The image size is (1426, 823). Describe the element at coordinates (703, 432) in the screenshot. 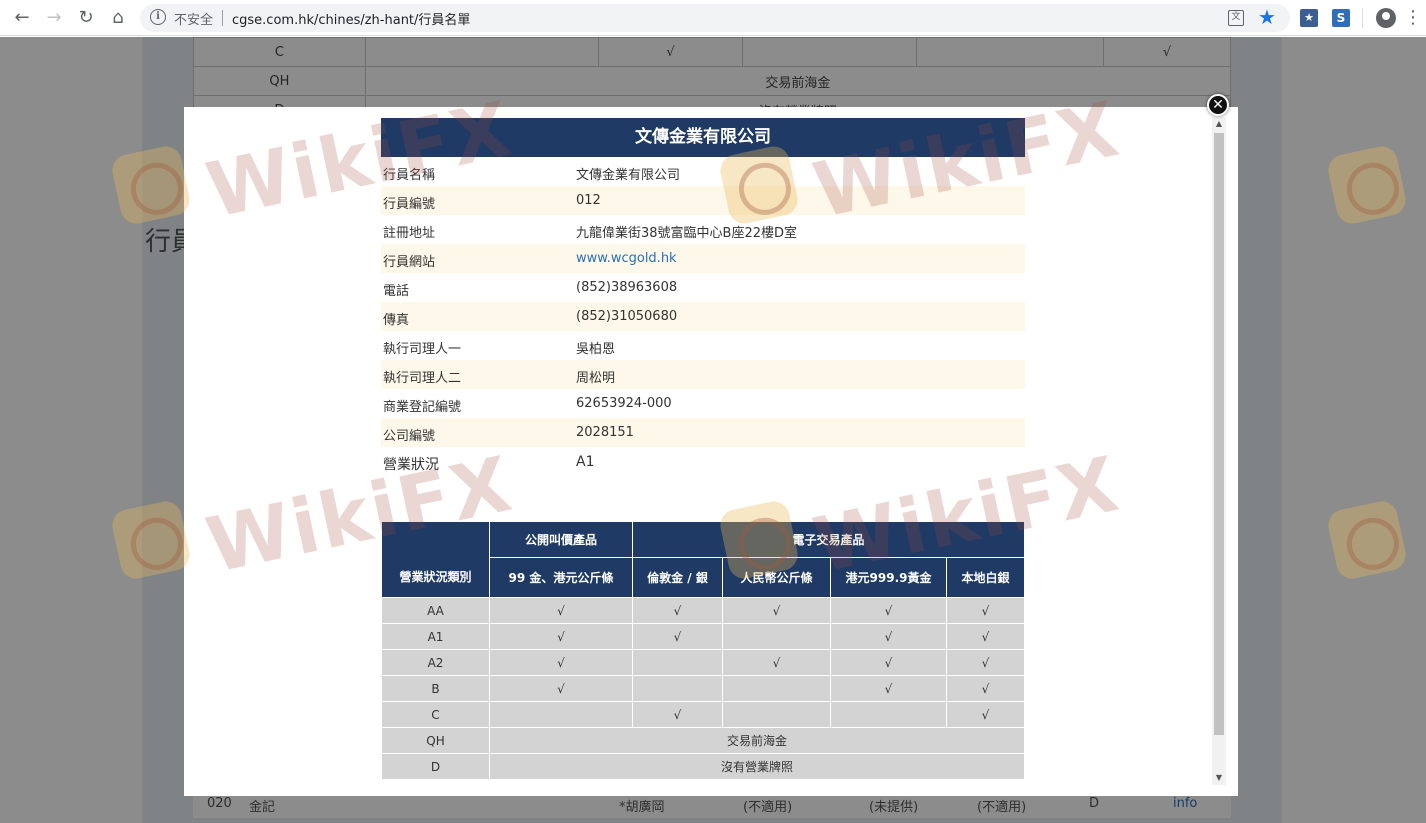

I see `info-row: 公司編號 2028151` at that location.